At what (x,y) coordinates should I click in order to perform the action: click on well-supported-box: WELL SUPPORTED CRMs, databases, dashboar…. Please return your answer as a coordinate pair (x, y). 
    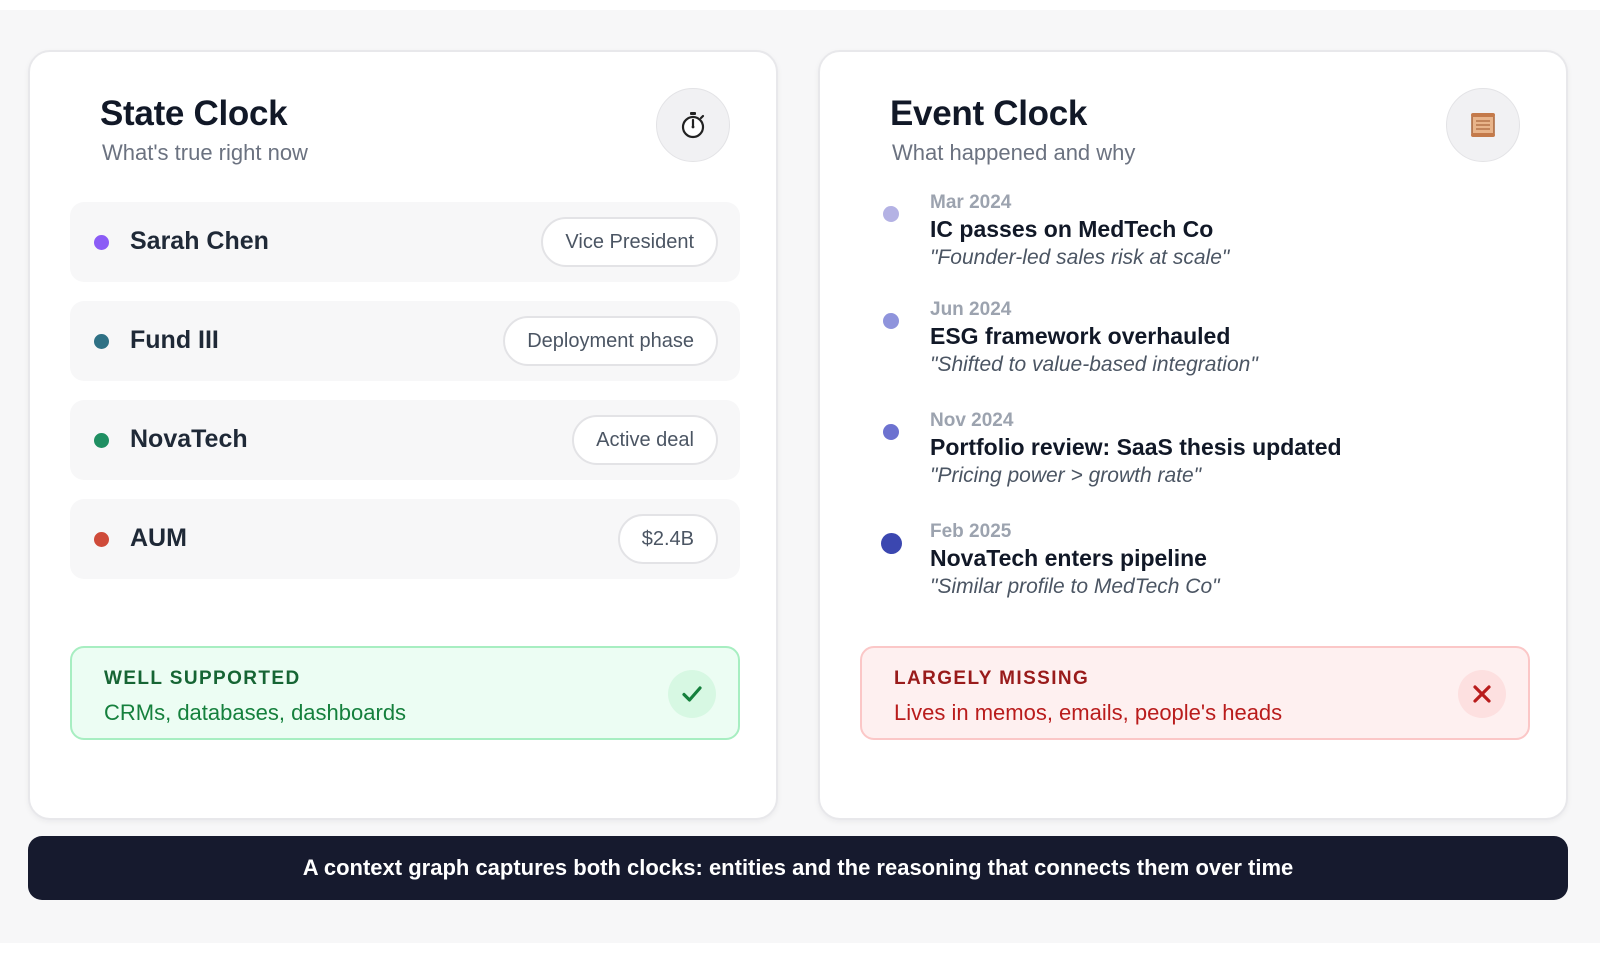
    Looking at the image, I should click on (405, 693).